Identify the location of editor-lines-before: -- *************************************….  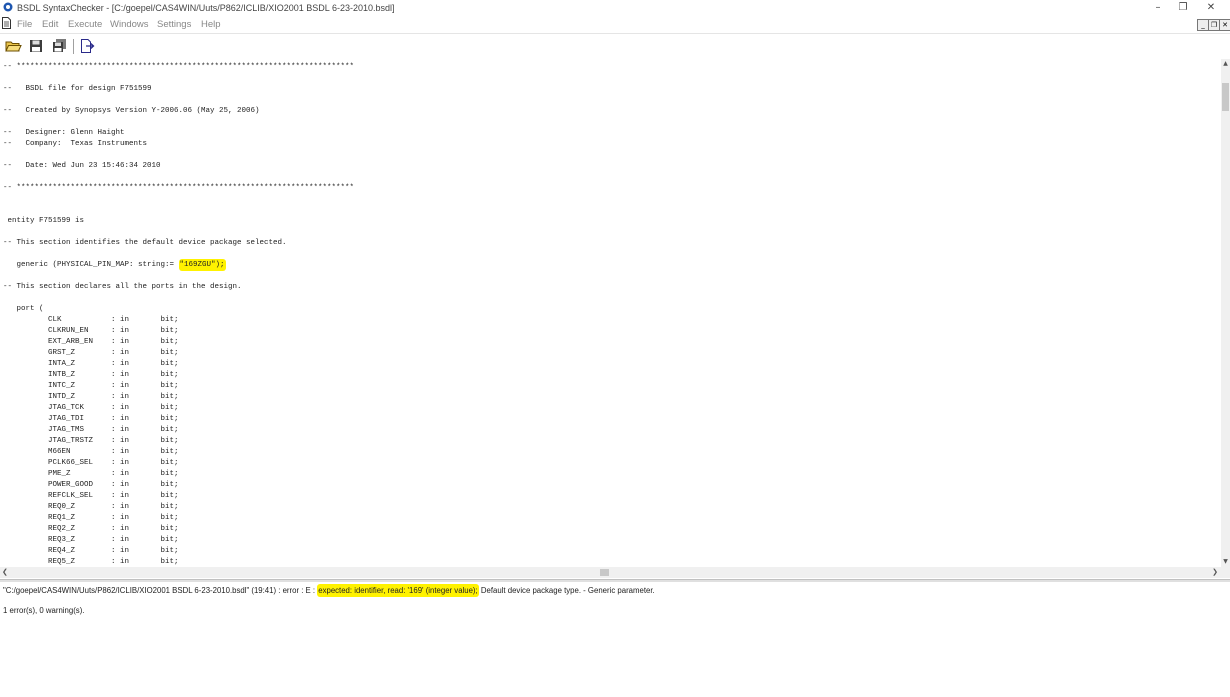
(179, 155).